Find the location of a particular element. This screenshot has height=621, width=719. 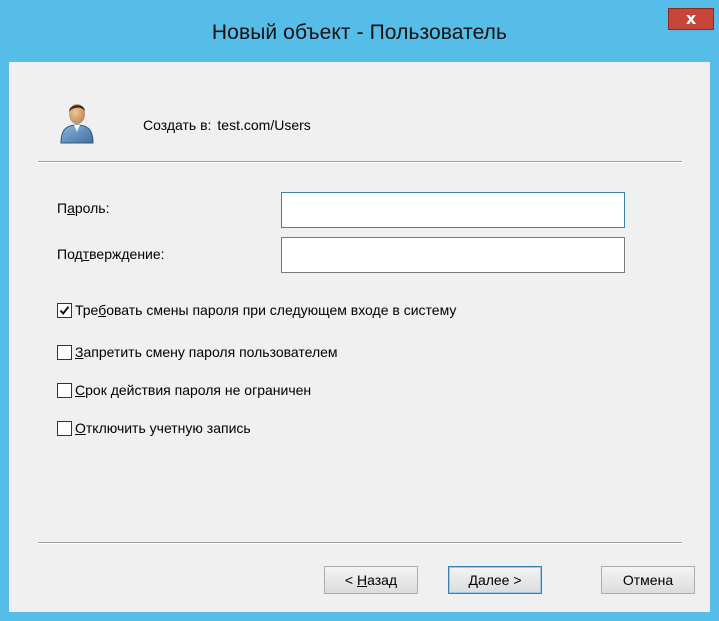

title-bar: Новый объект - Пользователь x is located at coordinates (359, 31).